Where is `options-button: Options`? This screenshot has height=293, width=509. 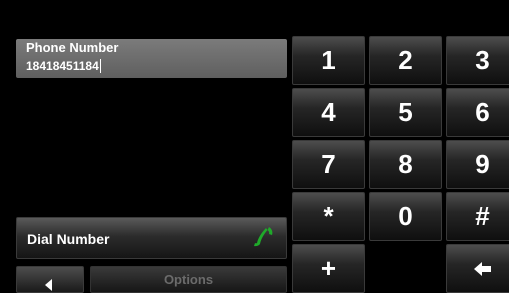
options-button: Options is located at coordinates (188, 279).